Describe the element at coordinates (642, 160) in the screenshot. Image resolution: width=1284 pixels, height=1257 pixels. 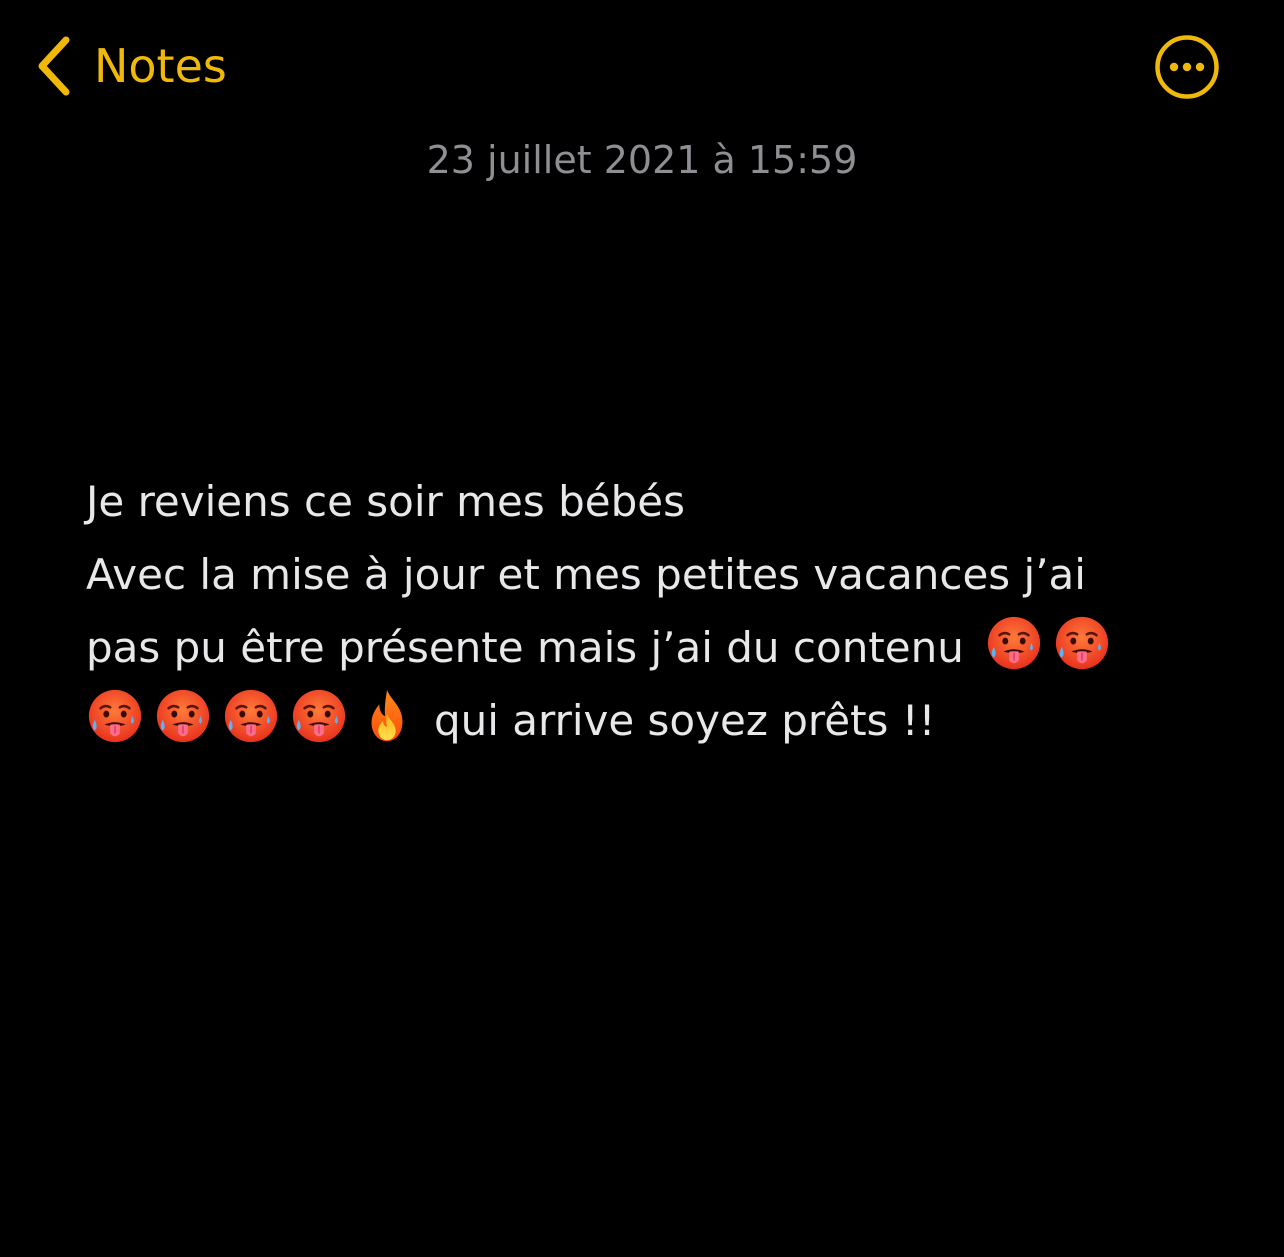
I see `note-date: 23 juillet 2021 à 15:59` at that location.